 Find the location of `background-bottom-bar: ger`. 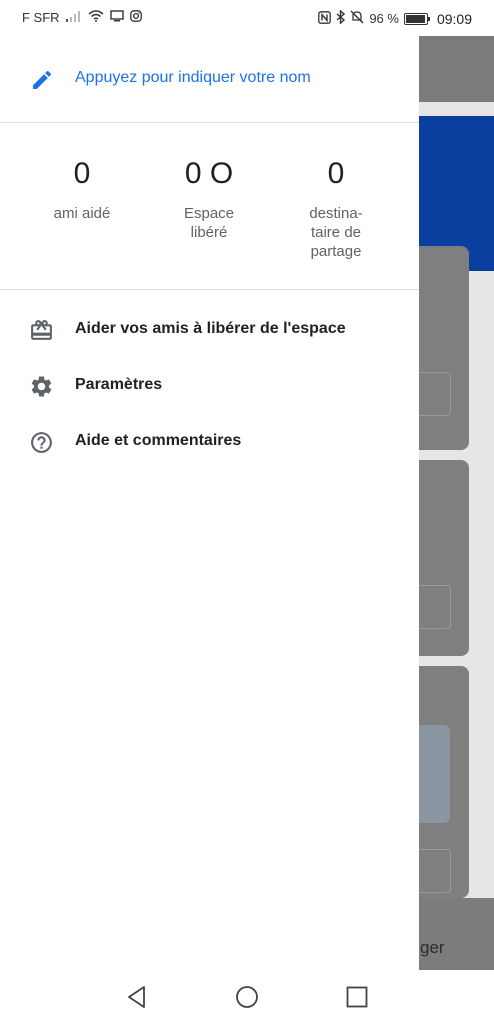

background-bottom-bar: ger is located at coordinates (456, 934).